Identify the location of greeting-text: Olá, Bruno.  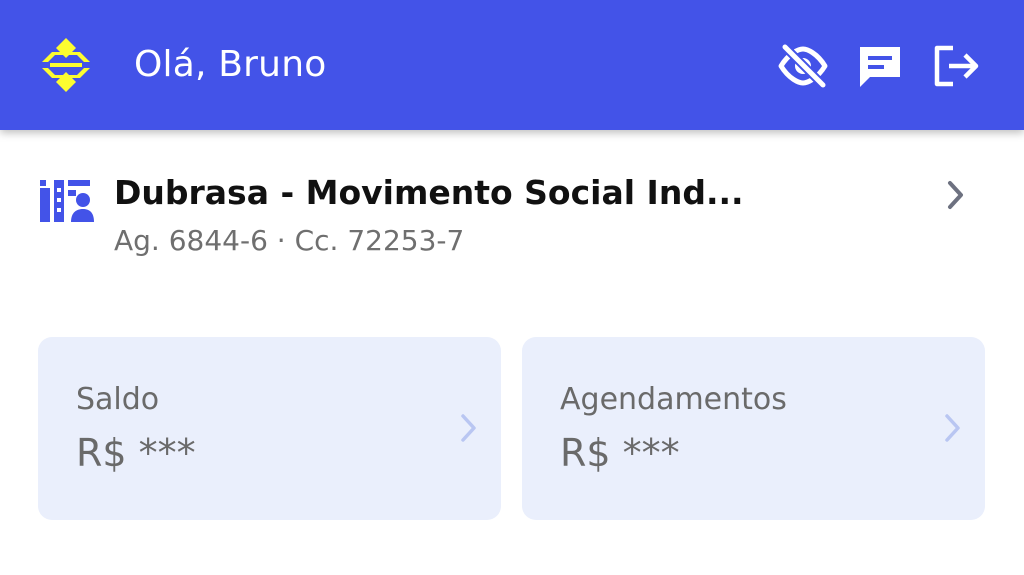
(230, 64).